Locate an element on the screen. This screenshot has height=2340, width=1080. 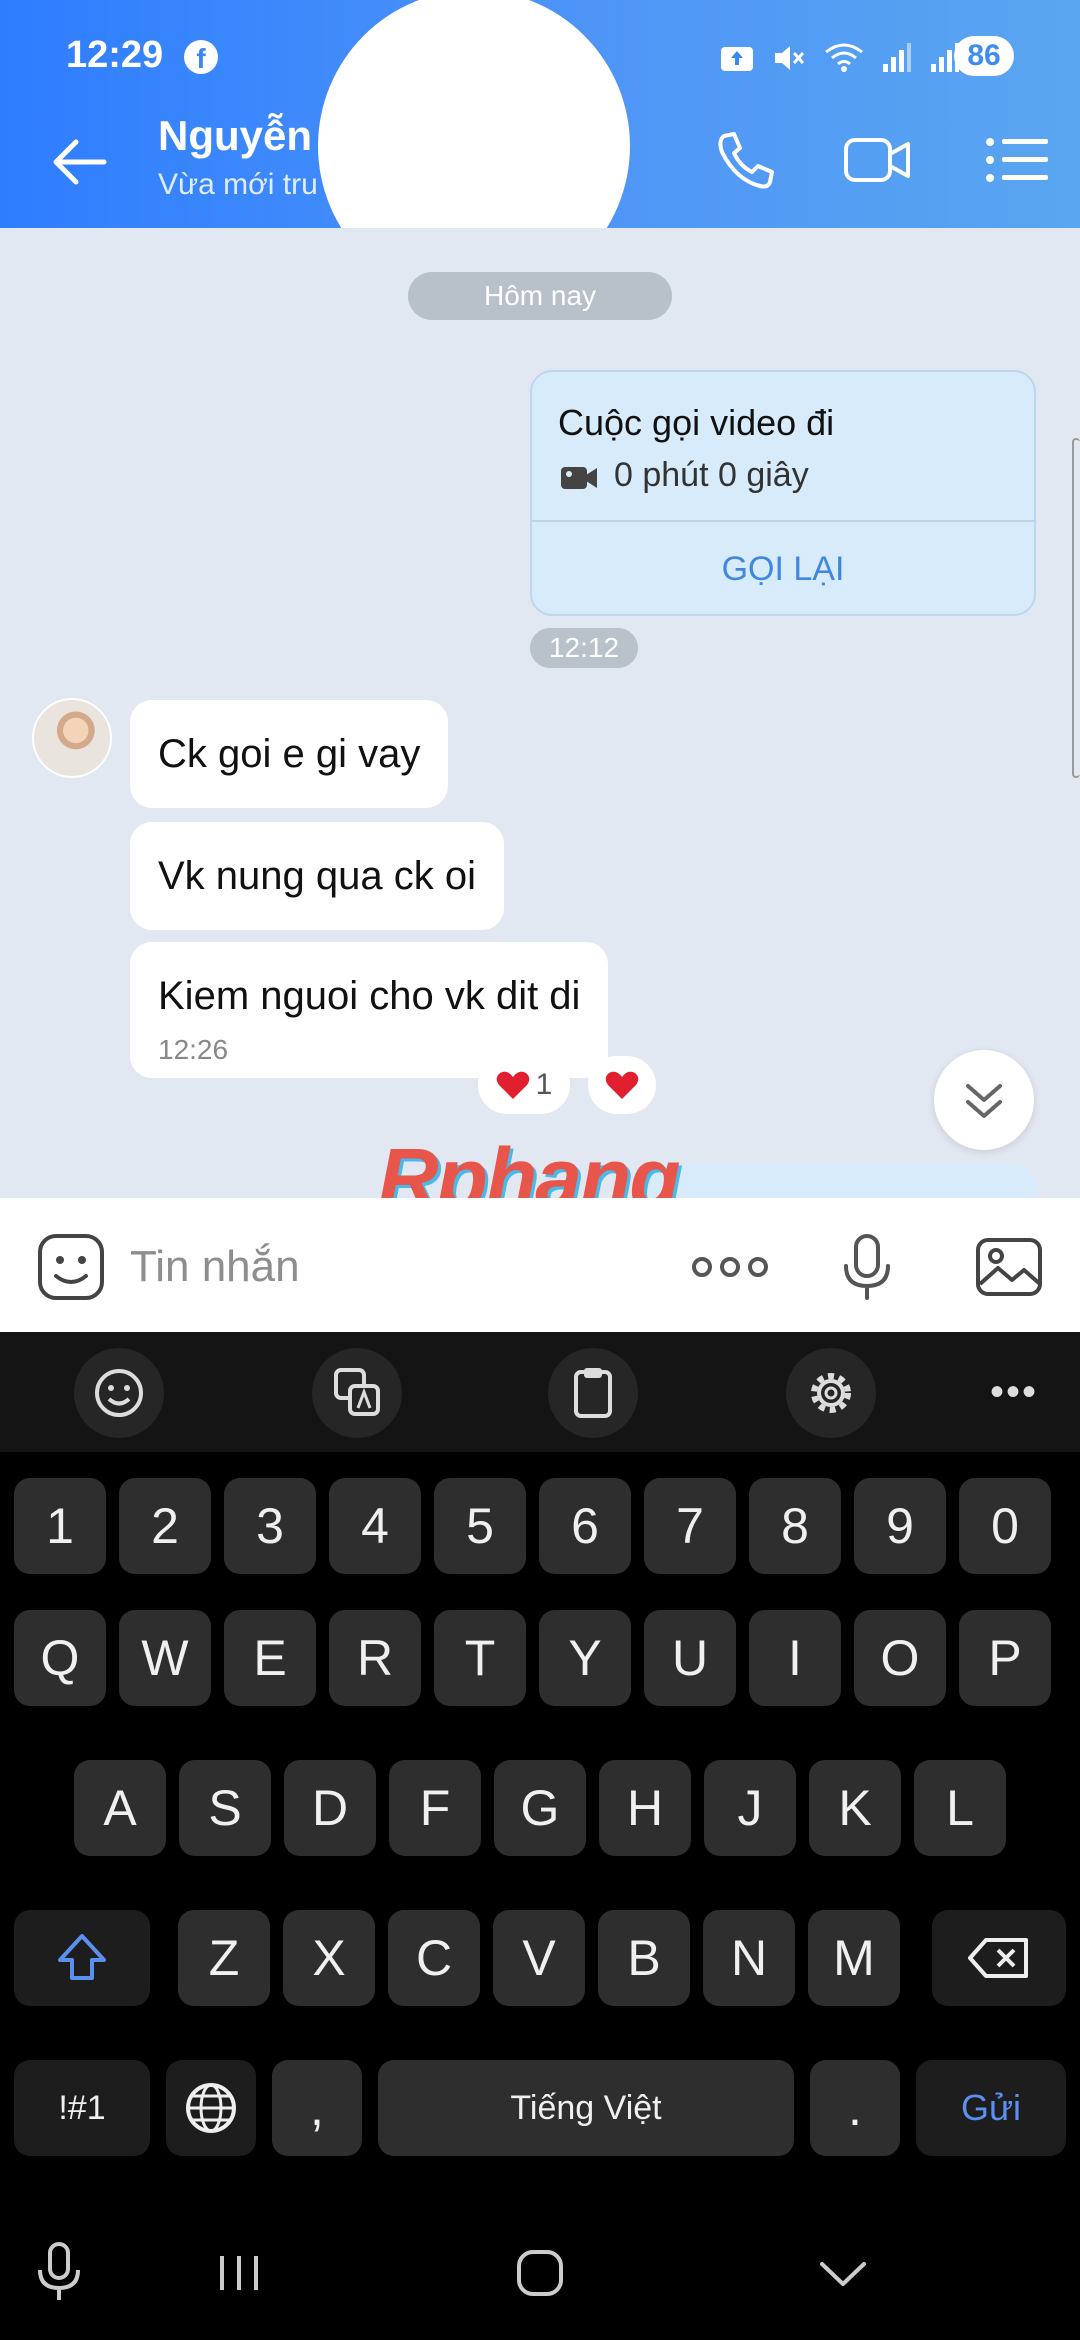
watermark: Rphang is located at coordinates (529, 1164).